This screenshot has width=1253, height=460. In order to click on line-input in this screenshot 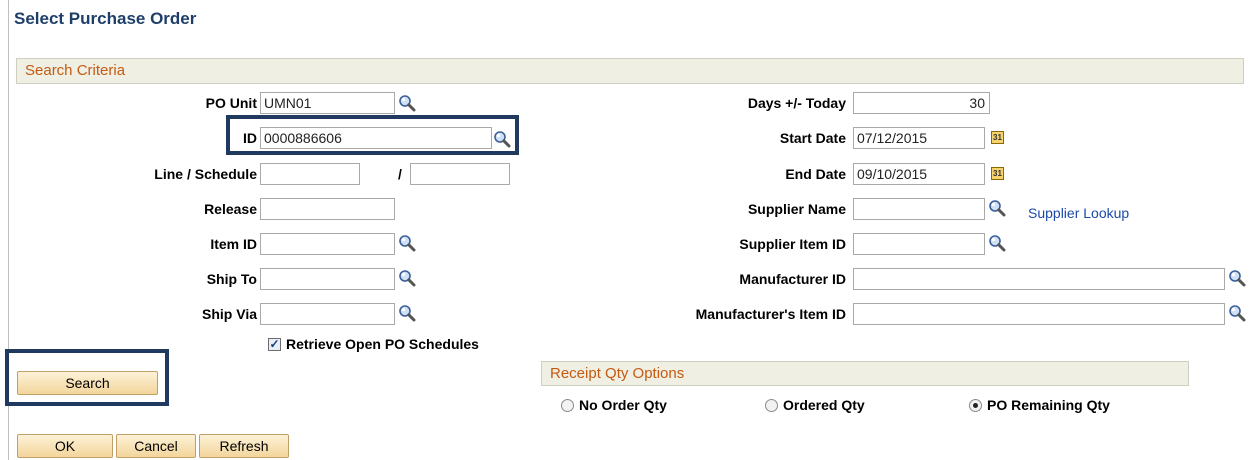, I will do `click(310, 174)`.